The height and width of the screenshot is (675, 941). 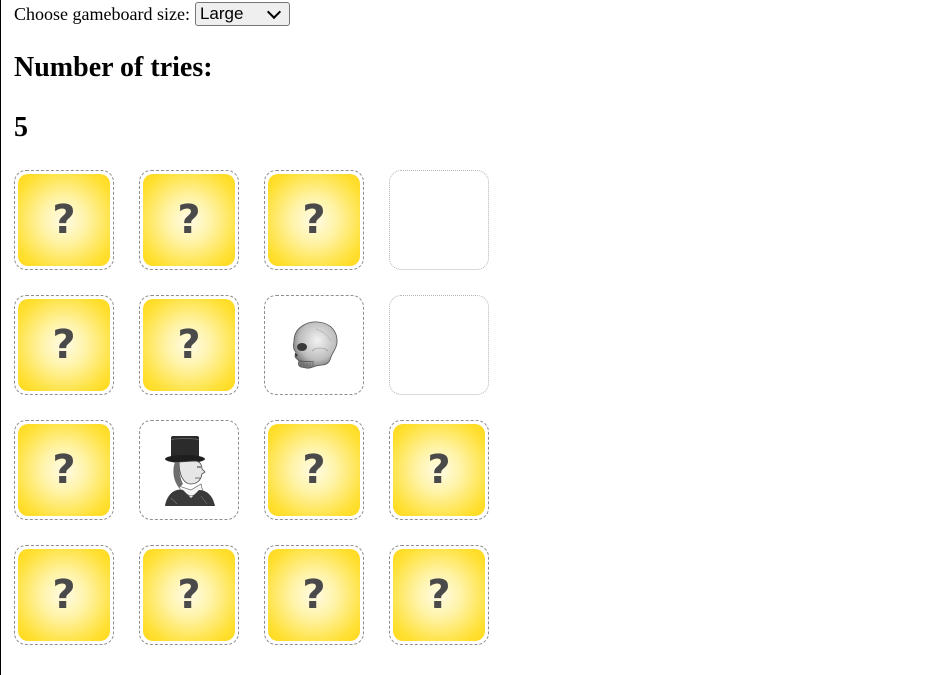 I want to click on top-hat-man-icon, so click(x=189, y=470).